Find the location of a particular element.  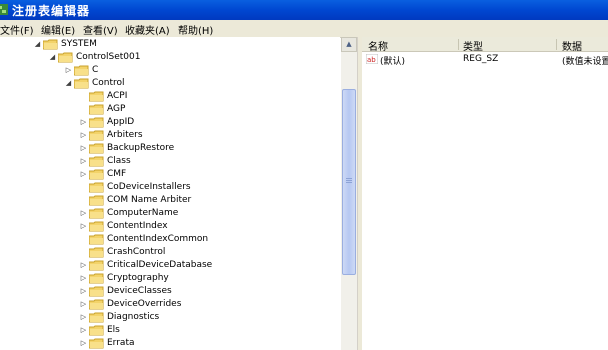

tree-label: Cryptography is located at coordinates (138, 278).